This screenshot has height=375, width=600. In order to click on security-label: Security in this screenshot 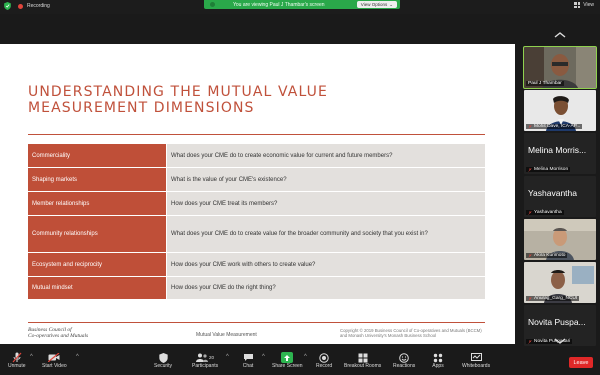, I will do `click(163, 366)`.